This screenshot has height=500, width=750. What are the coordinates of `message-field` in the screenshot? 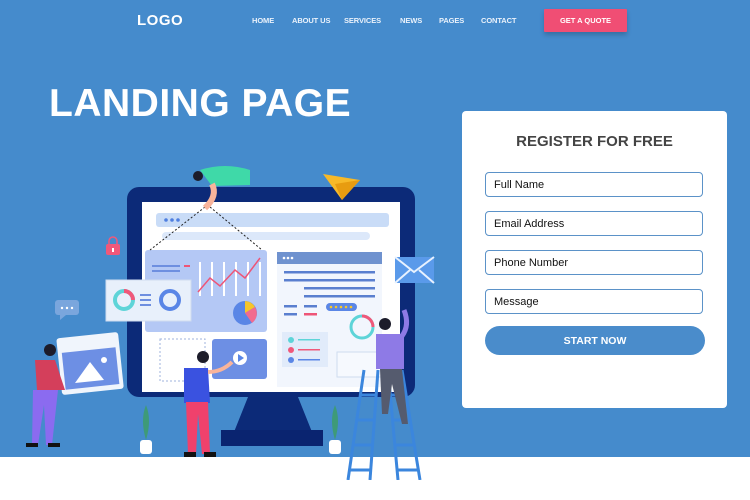 It's located at (594, 301).